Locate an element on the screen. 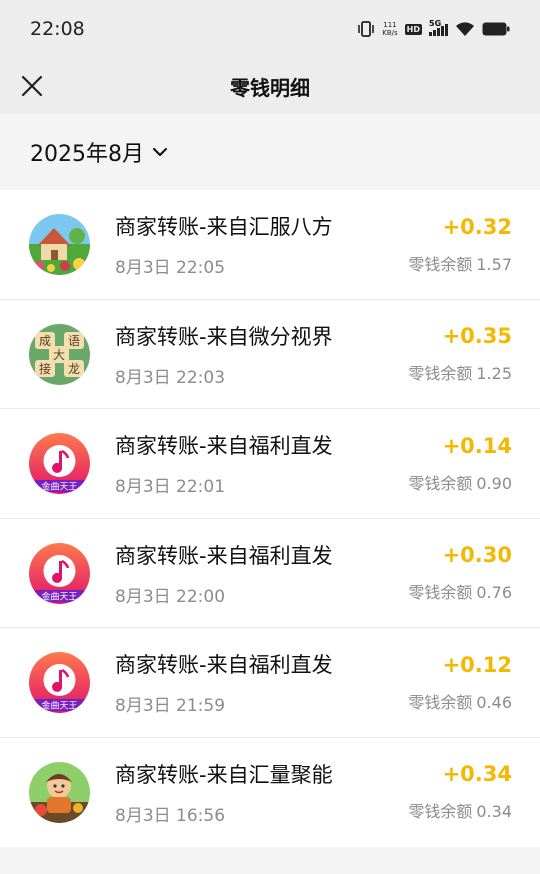 This screenshot has height=874, width=540. balance-value: 0.34 is located at coordinates (494, 812).